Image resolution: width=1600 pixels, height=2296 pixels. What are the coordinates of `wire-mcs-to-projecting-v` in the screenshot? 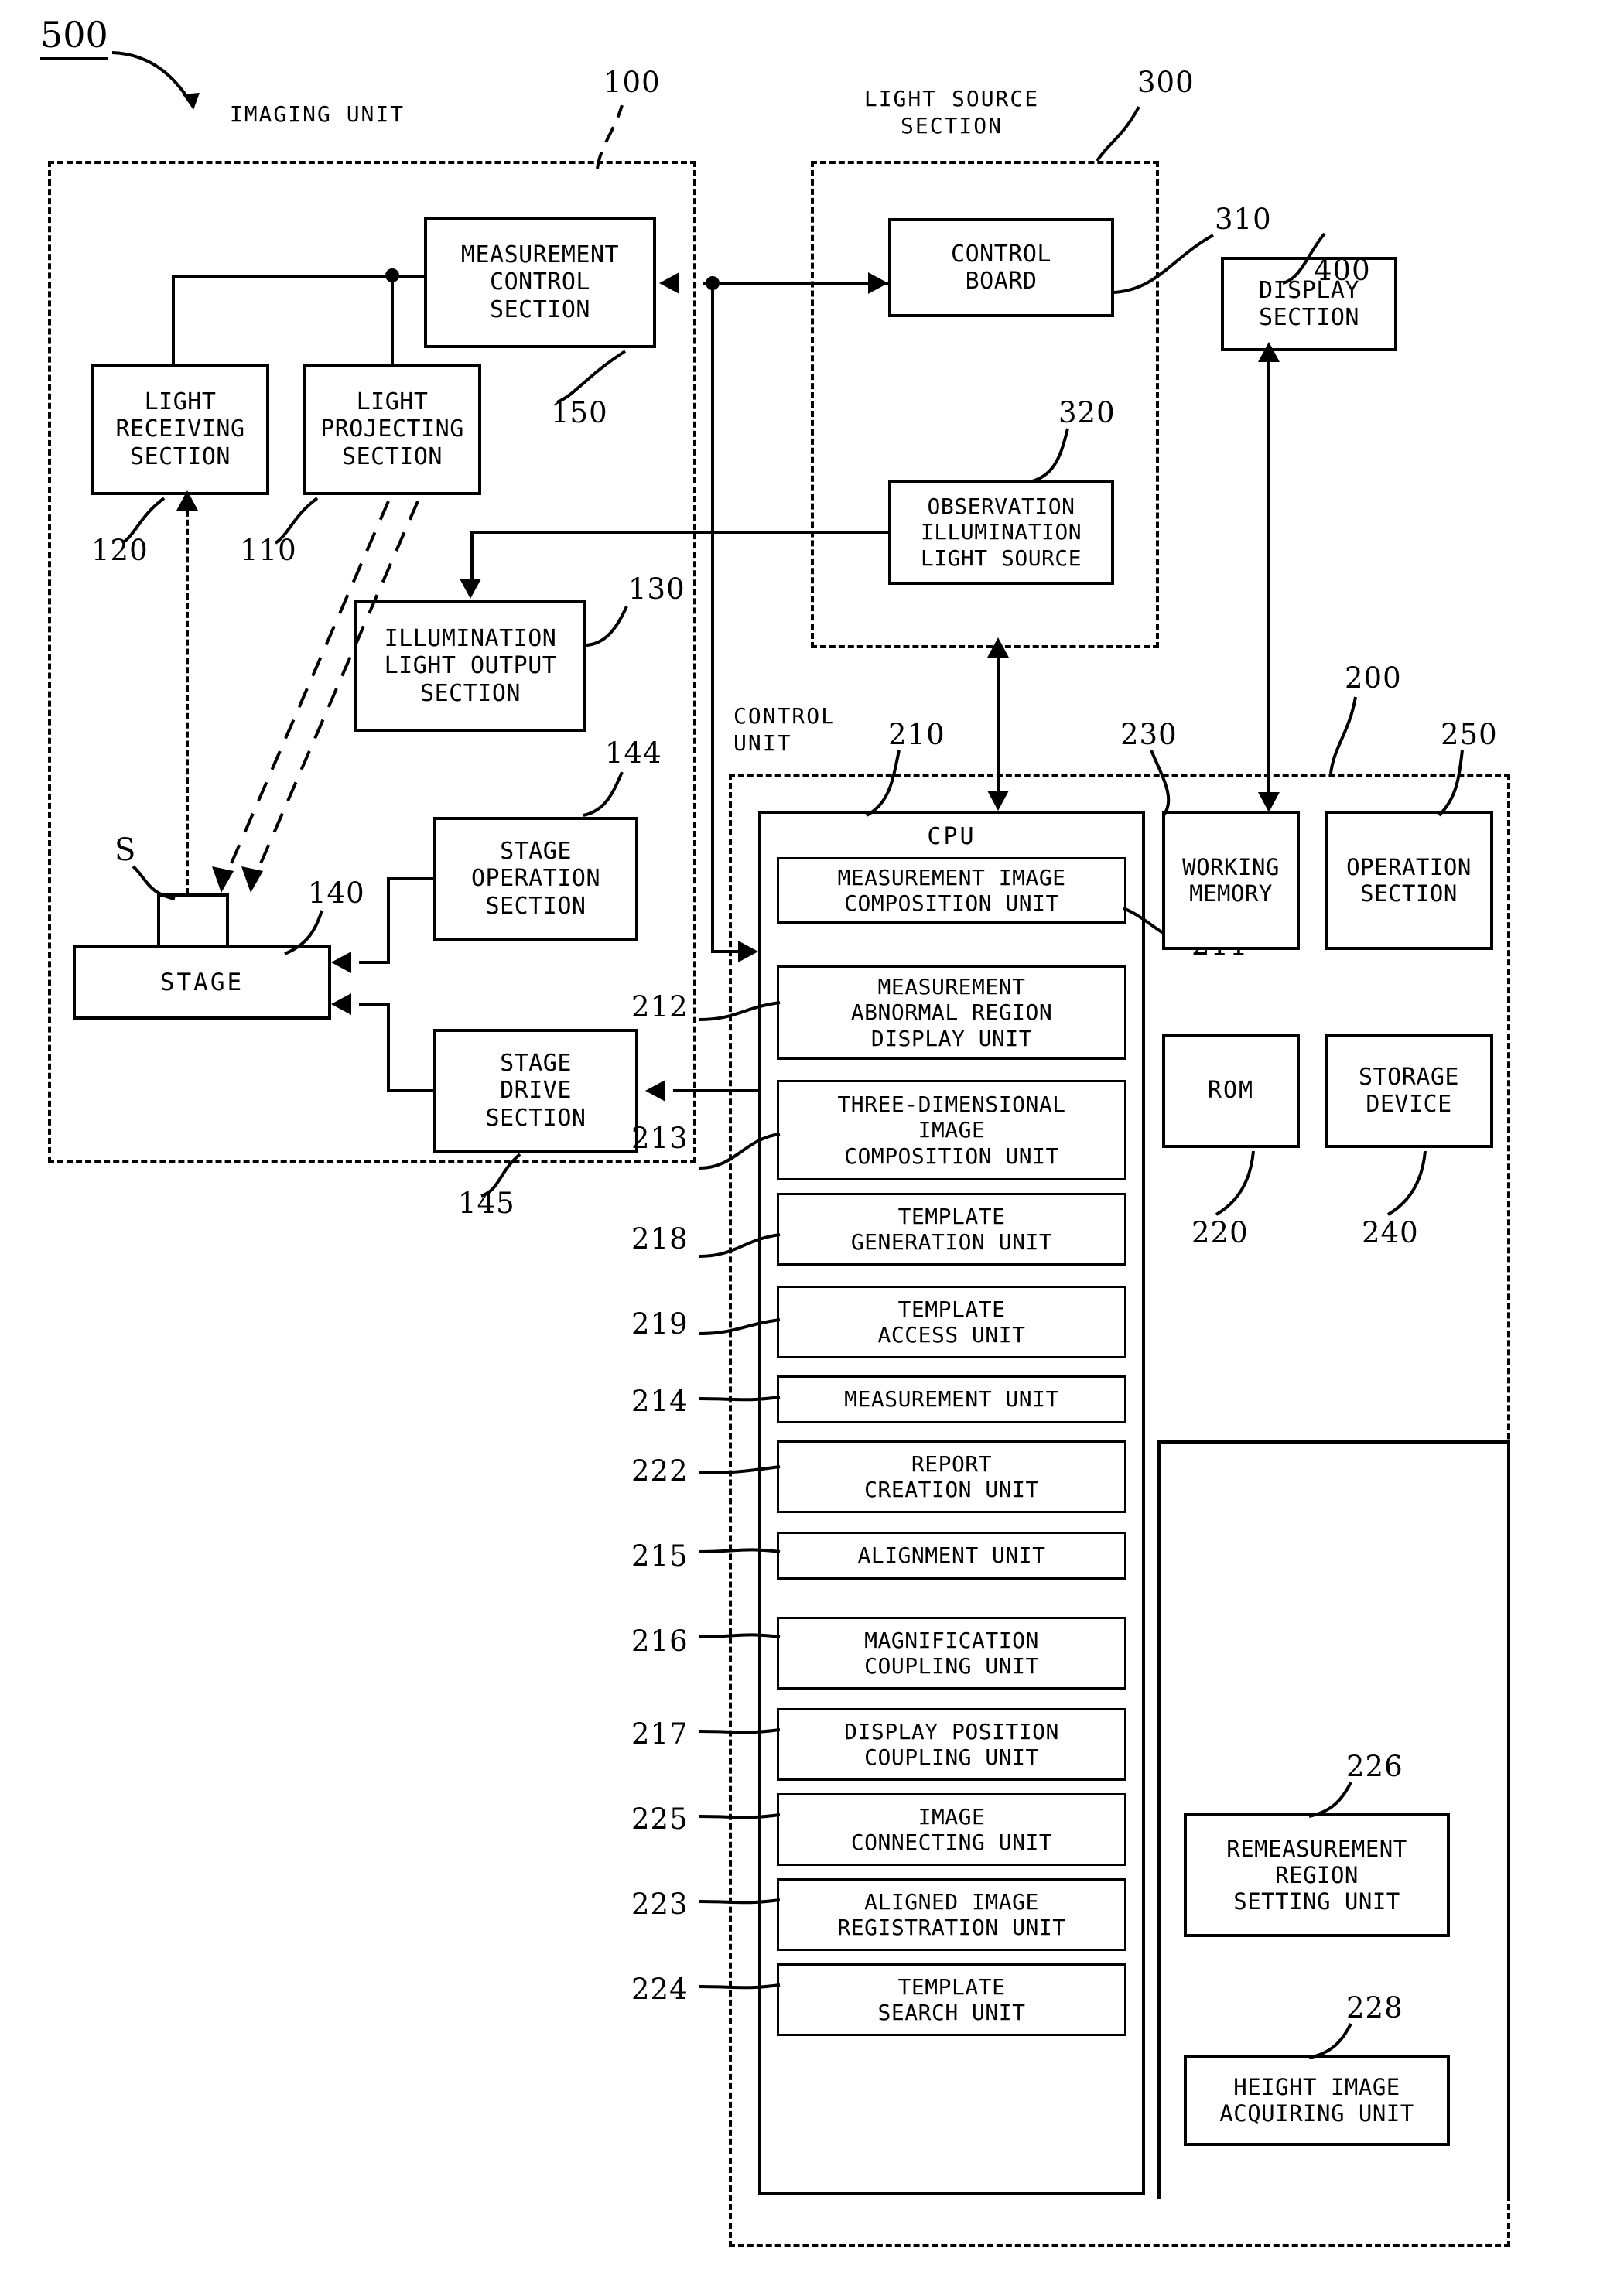 It's located at (392, 320).